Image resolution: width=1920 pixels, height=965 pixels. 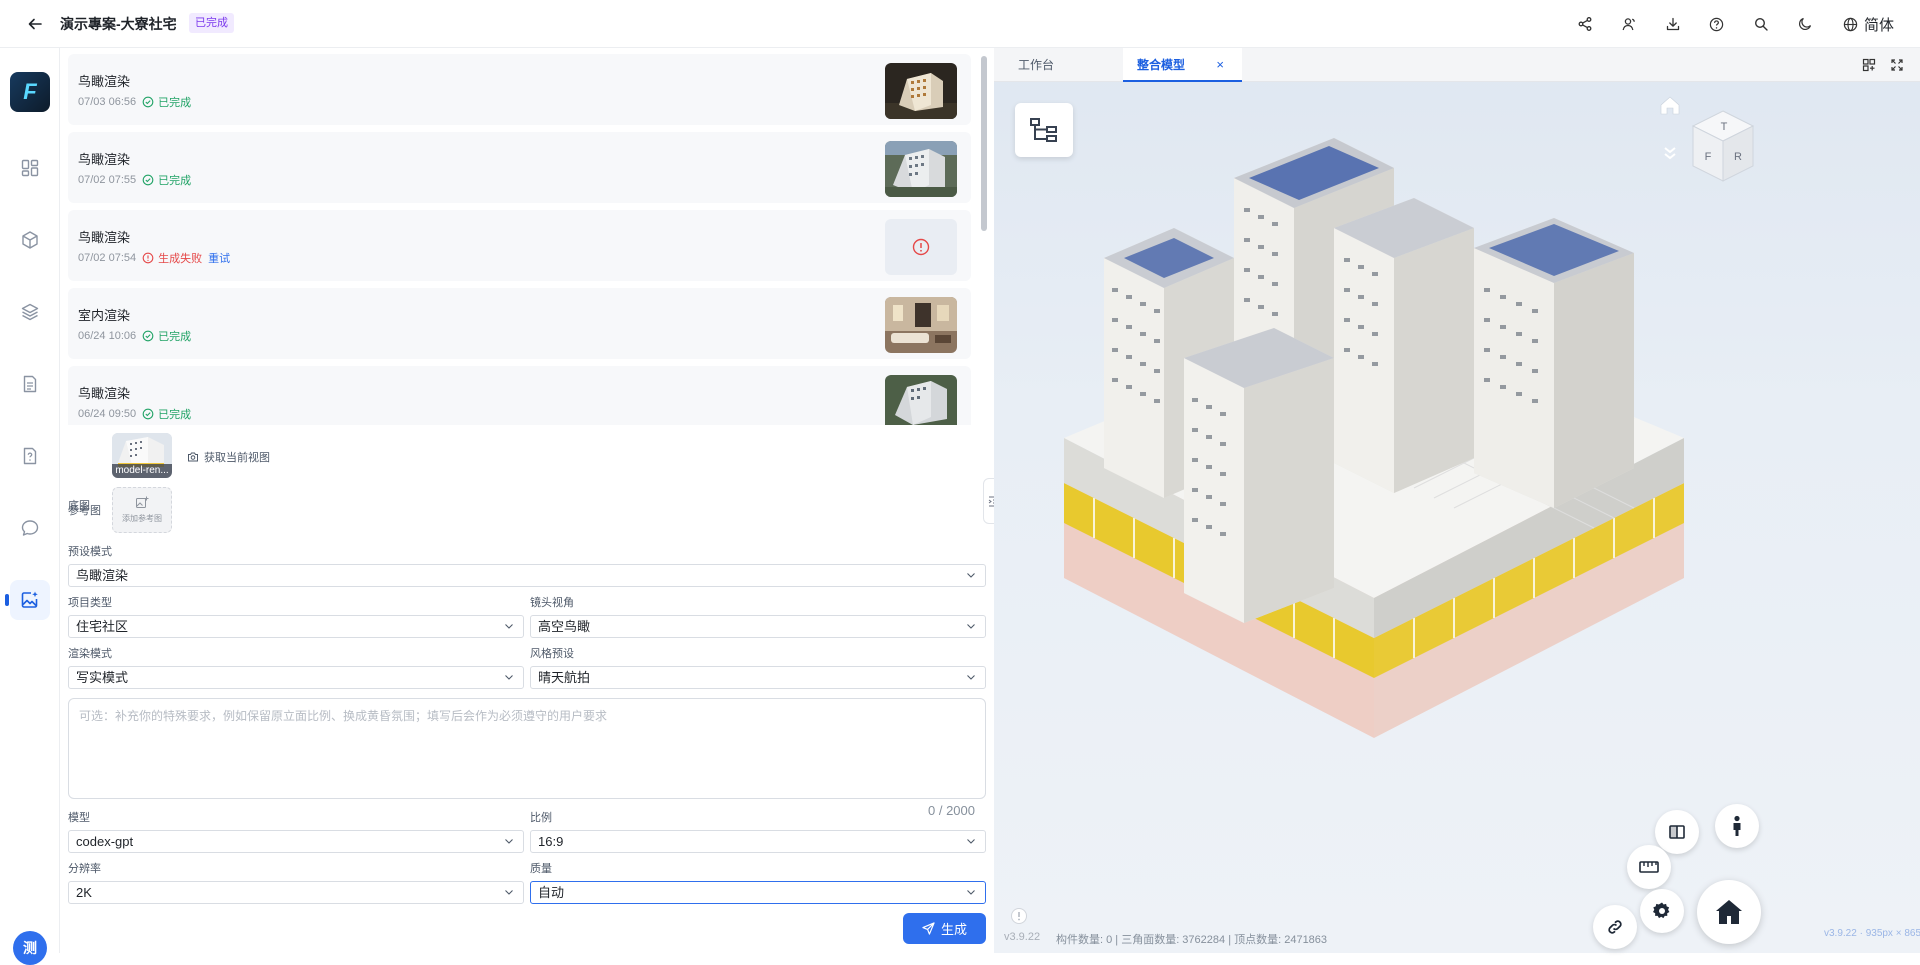 What do you see at coordinates (142, 510) in the screenshot?
I see `add-reference-image-button: 添加参考图` at bounding box center [142, 510].